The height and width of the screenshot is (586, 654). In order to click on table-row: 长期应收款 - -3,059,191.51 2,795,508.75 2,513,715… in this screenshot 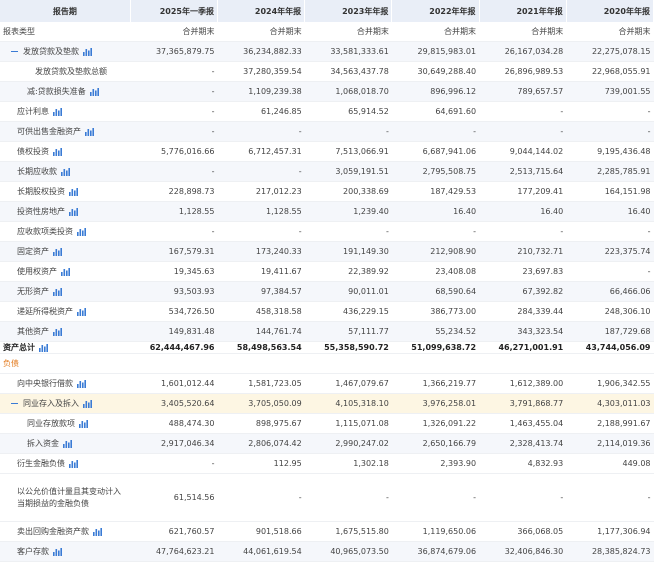, I will do `click(327, 171)`.